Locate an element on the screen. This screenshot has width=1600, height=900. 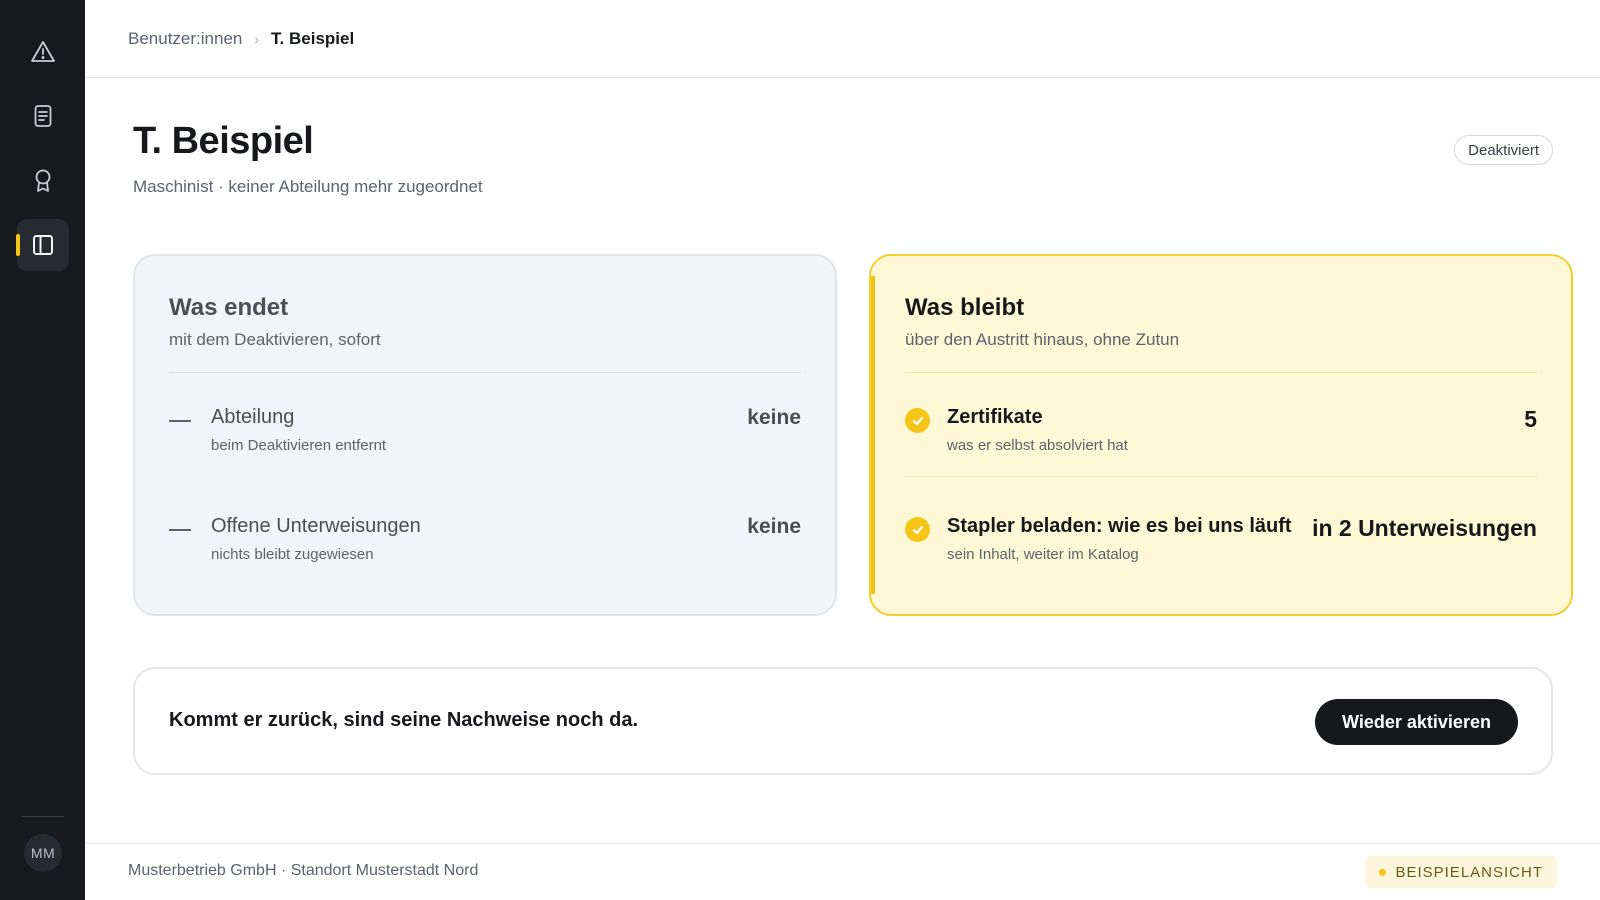
row-divider is located at coordinates (1221, 476).